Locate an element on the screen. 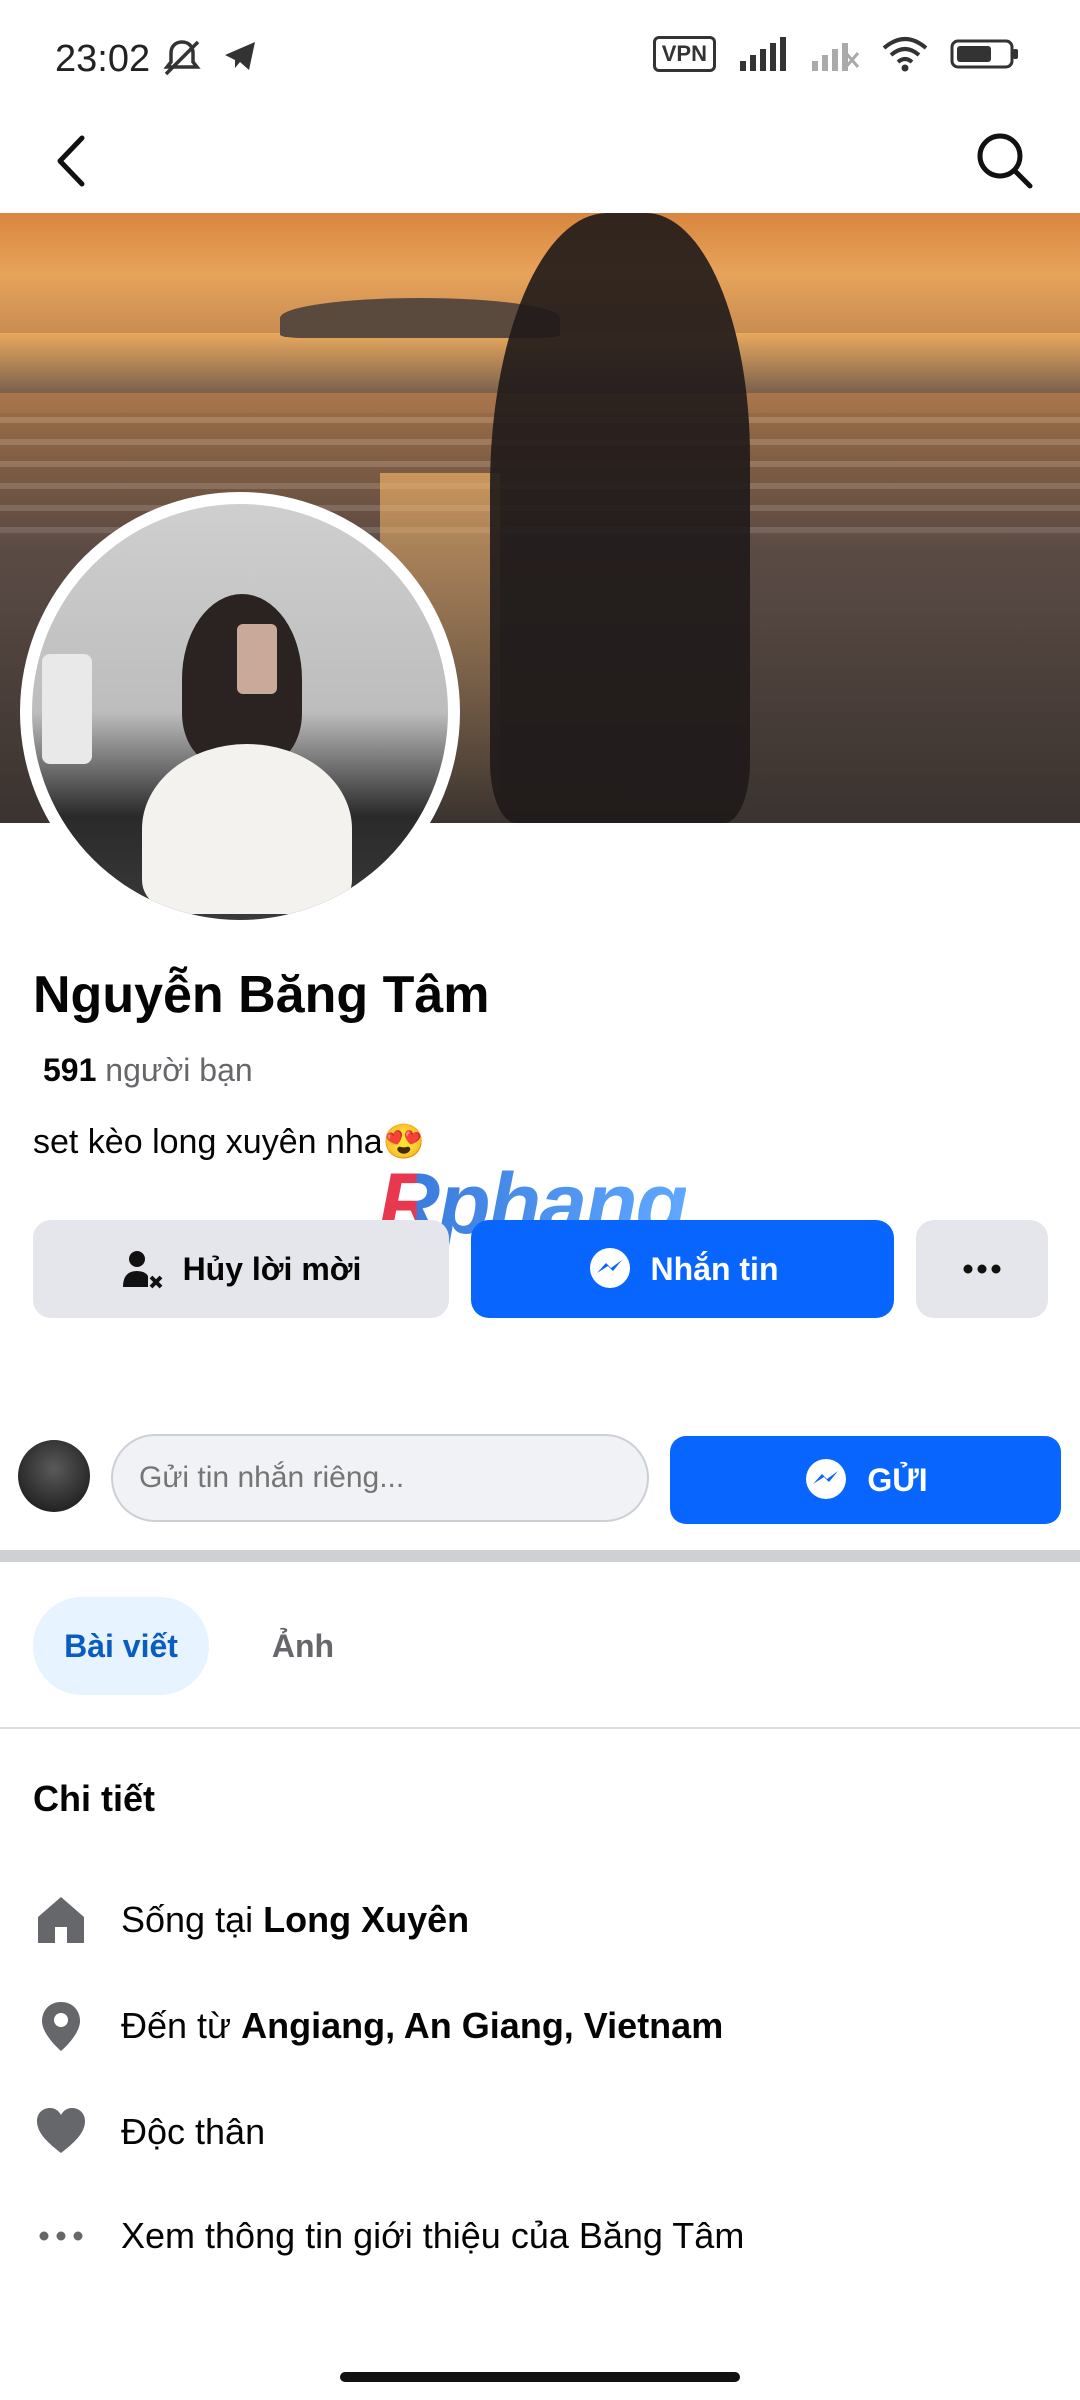 The image size is (1080, 2400). top-nav is located at coordinates (540, 160).